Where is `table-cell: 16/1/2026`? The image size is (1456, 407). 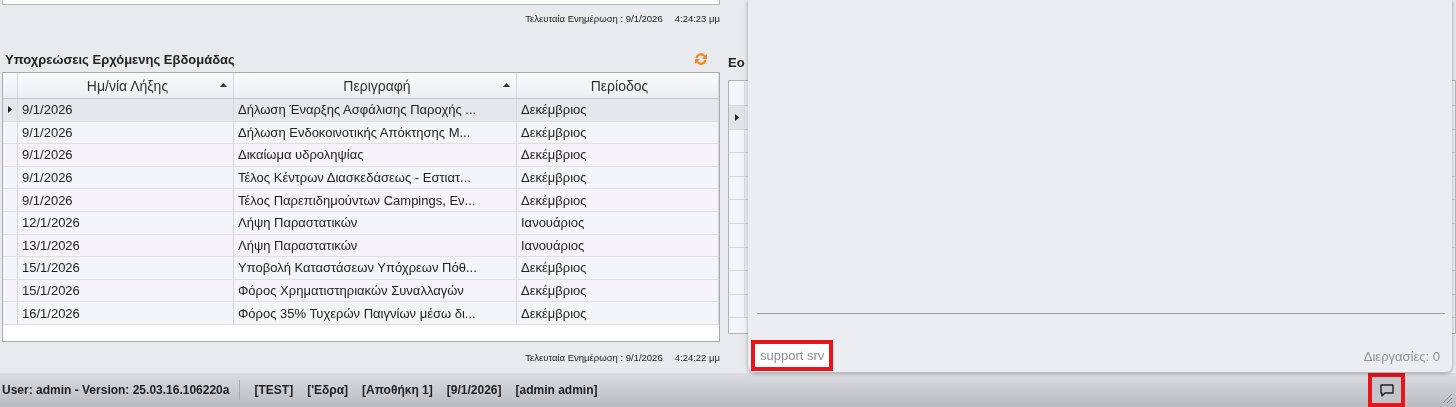
table-cell: 16/1/2026 is located at coordinates (126, 313).